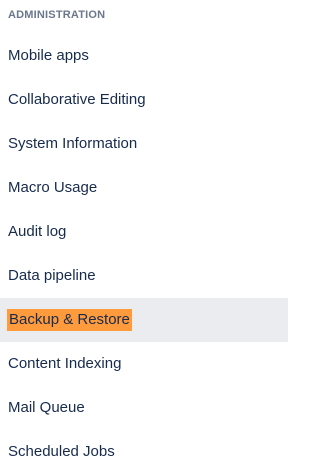 This screenshot has height=474, width=320. I want to click on sidebar-item-label: Macro Usage, so click(53, 187).